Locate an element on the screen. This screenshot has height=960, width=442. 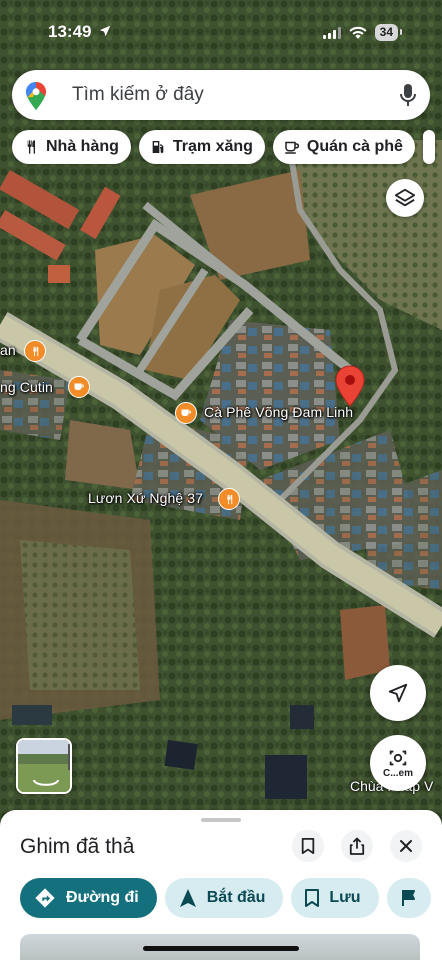
share-icon is located at coordinates (357, 846).